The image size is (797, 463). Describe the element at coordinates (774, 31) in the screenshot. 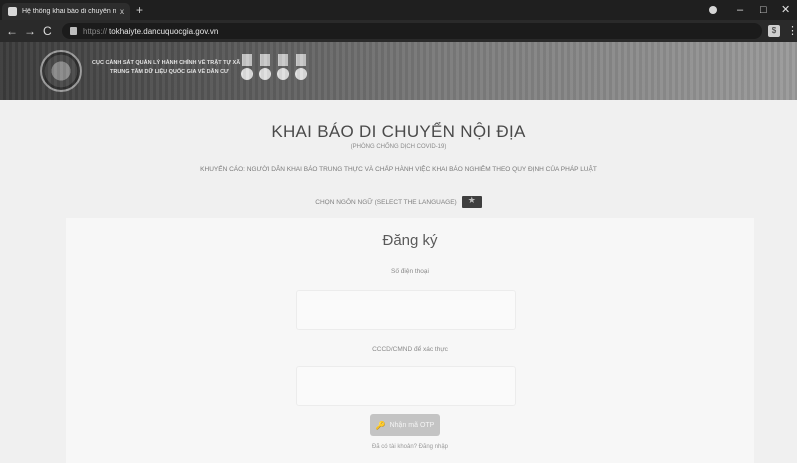

I see `extension-button: $` at that location.